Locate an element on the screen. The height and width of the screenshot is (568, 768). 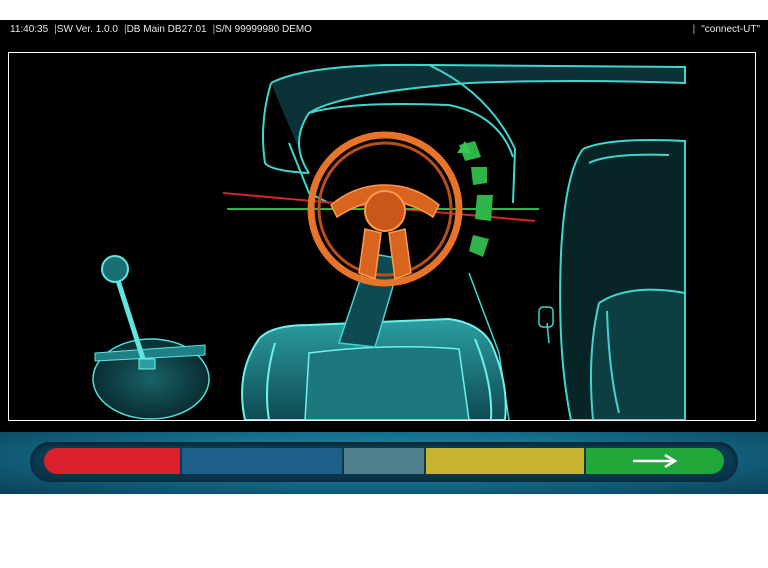
status-connection: | "connect-UT" is located at coordinates (723, 30).